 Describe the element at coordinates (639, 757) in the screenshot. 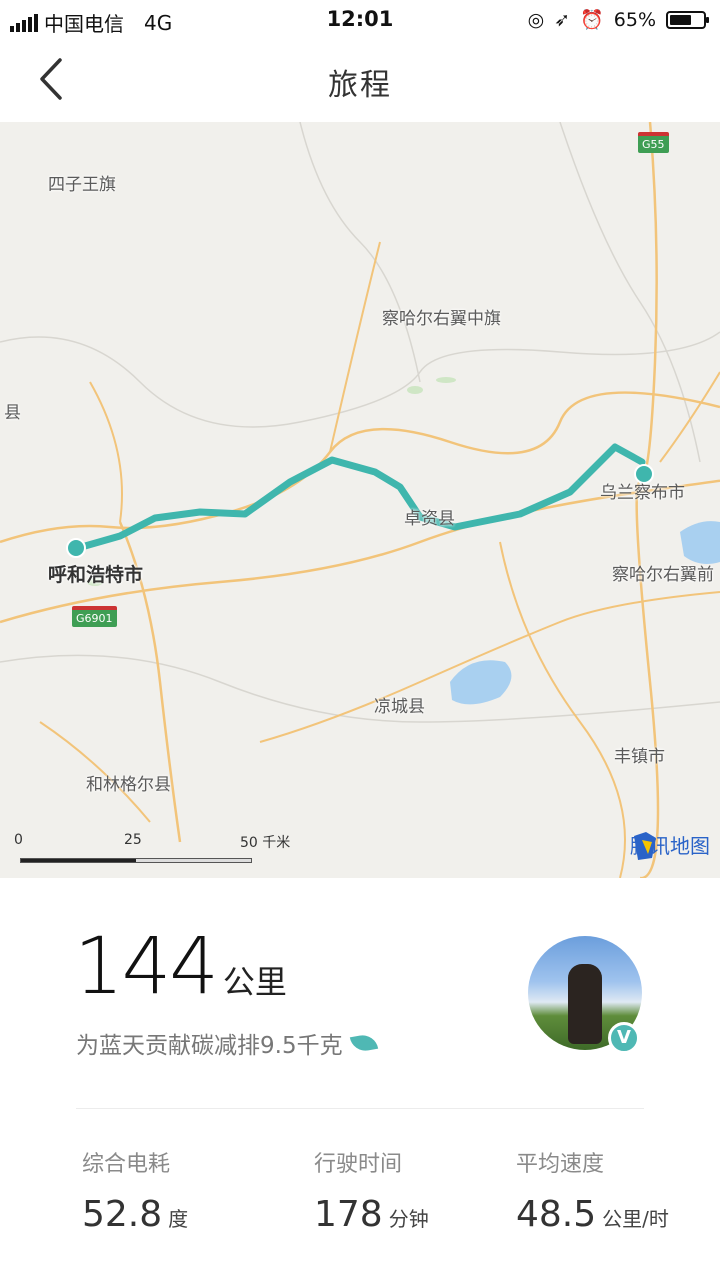

I see `map-label-fengzhen: 丰镇市` at that location.